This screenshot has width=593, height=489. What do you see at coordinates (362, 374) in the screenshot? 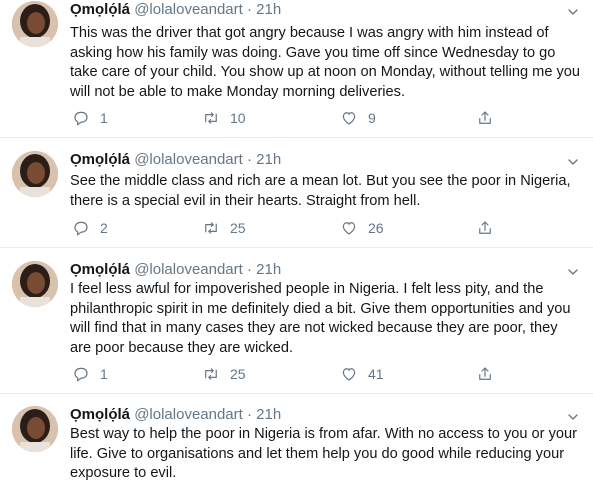
I see `like-button: 41` at bounding box center [362, 374].